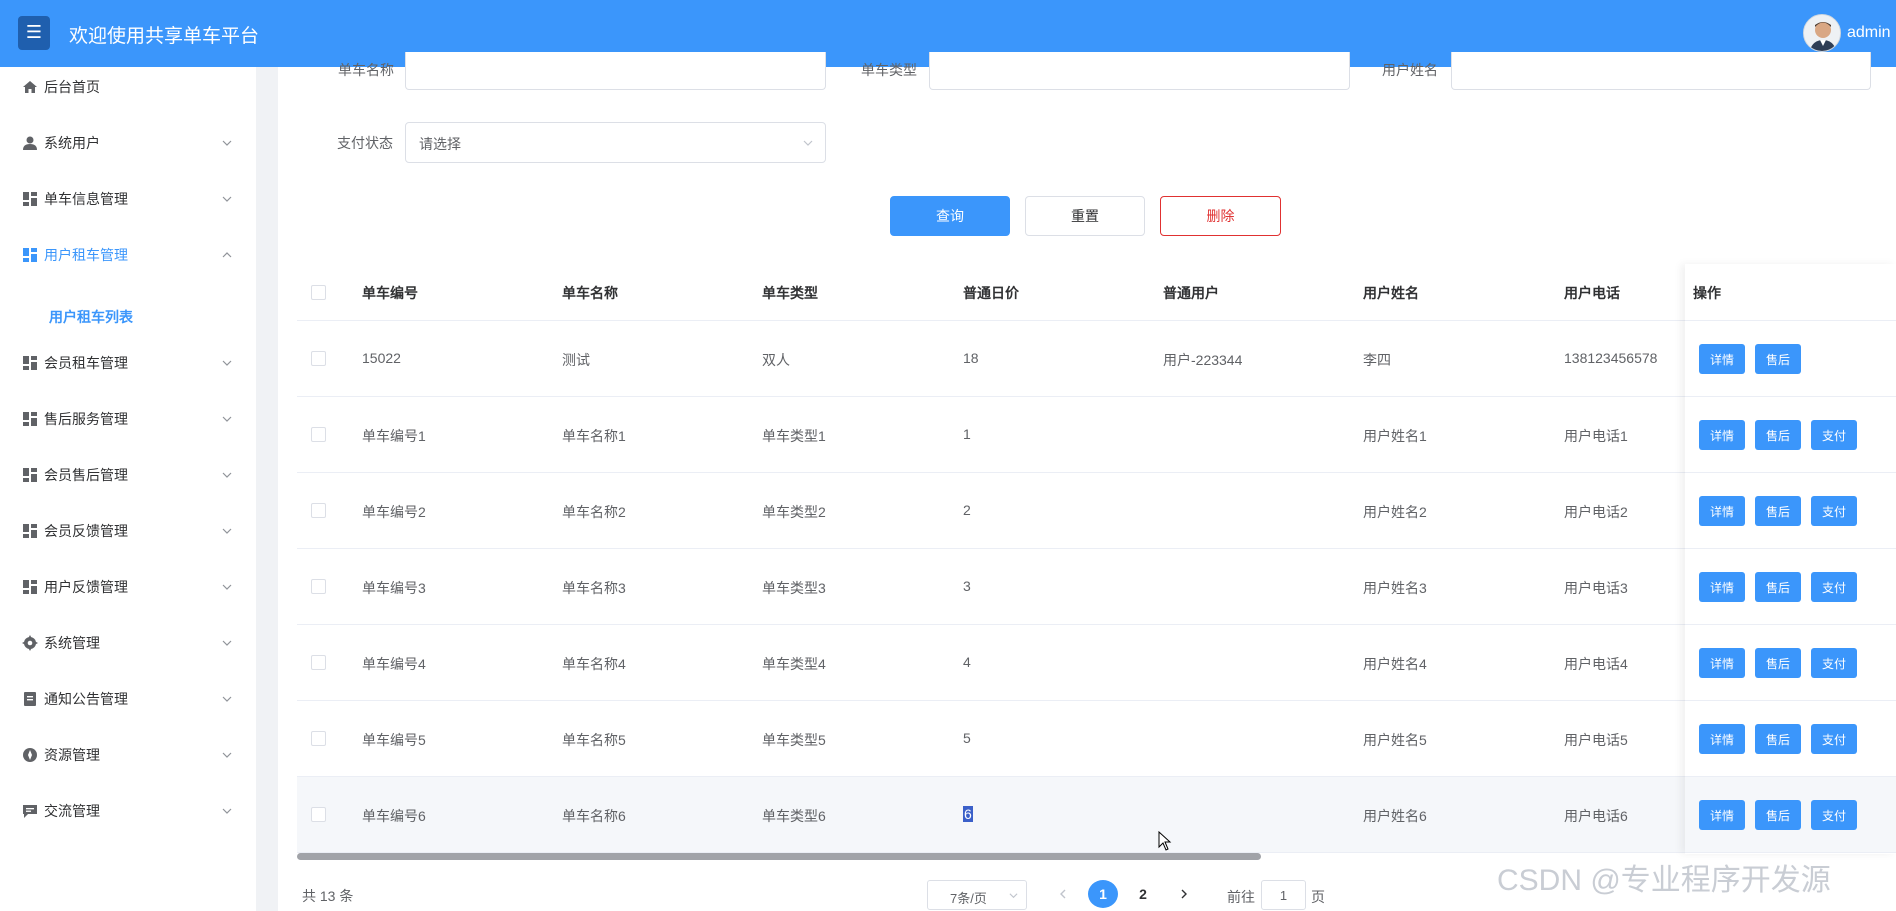  I want to click on sidebar-item-12: 资源管理, so click(128, 755).